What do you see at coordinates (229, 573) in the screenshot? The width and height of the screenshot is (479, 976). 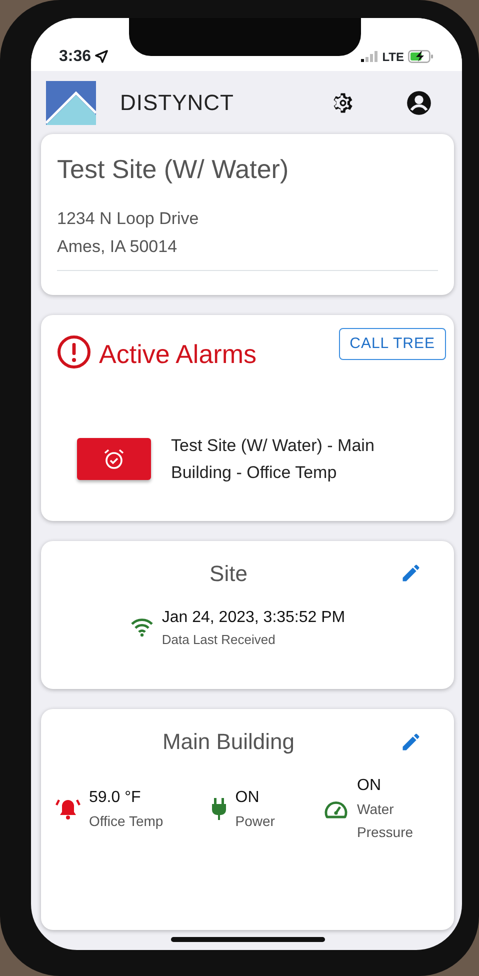 I see `card-title: Site` at bounding box center [229, 573].